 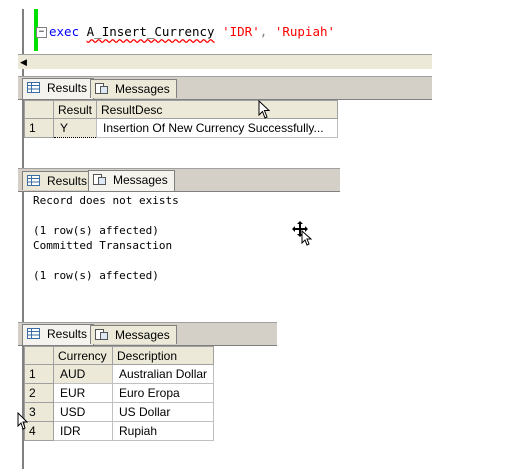 I want to click on tab-messages-1: Messages, so click(x=133, y=88).